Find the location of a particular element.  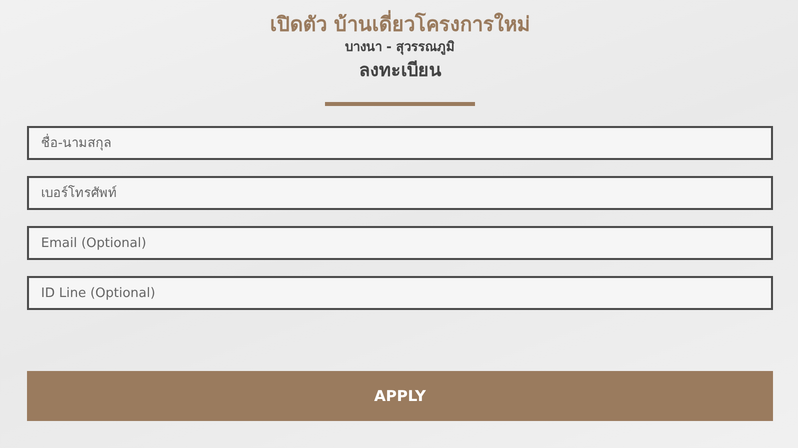

input-field: ชื่อ-นามสกุล is located at coordinates (400, 143).